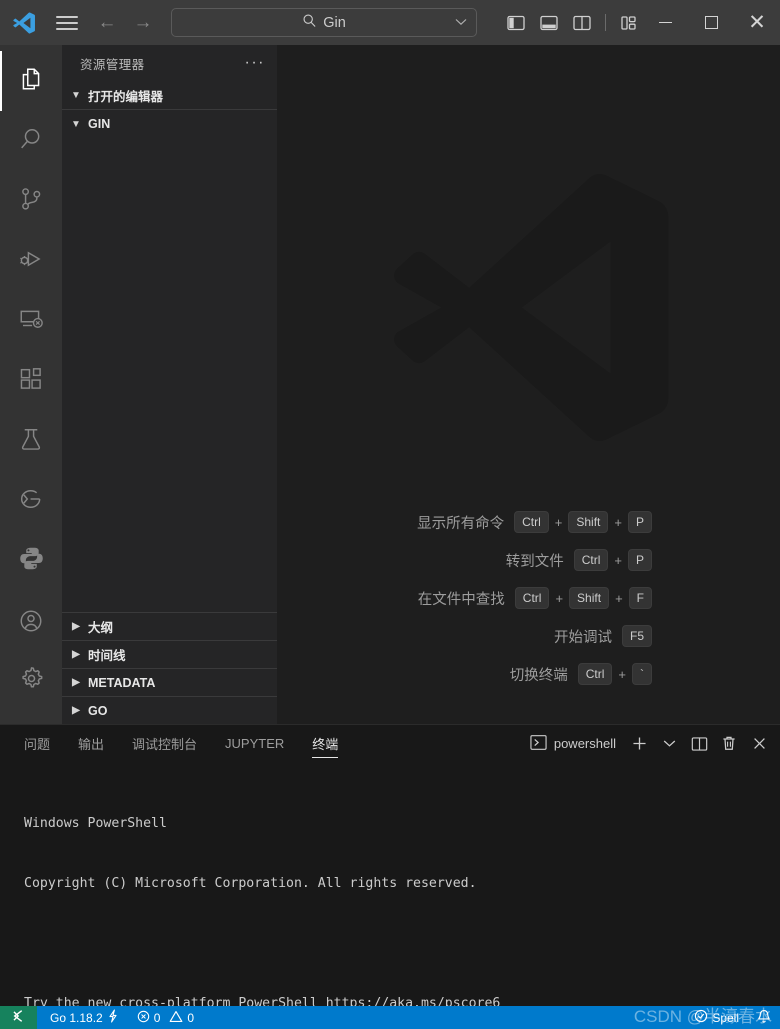 The image size is (780, 1029). I want to click on navigation-controls: ← →, so click(125, 23).